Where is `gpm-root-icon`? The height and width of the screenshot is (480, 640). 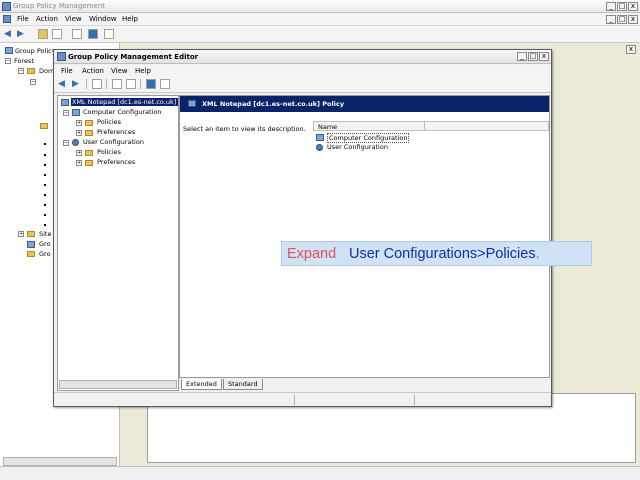
gpm-root-icon is located at coordinates (9, 50).